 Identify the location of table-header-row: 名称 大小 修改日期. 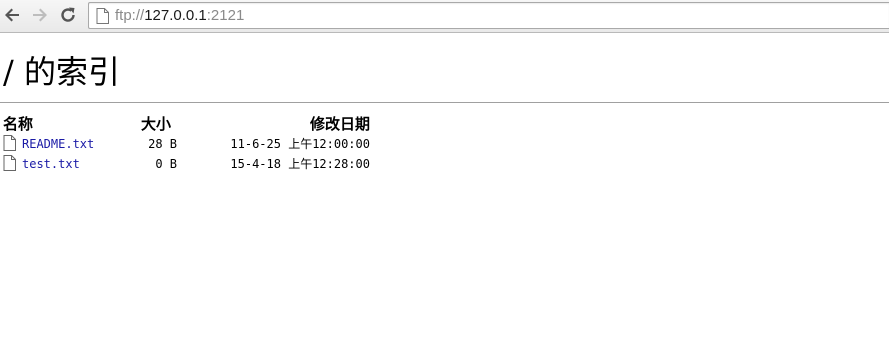
(185, 124).